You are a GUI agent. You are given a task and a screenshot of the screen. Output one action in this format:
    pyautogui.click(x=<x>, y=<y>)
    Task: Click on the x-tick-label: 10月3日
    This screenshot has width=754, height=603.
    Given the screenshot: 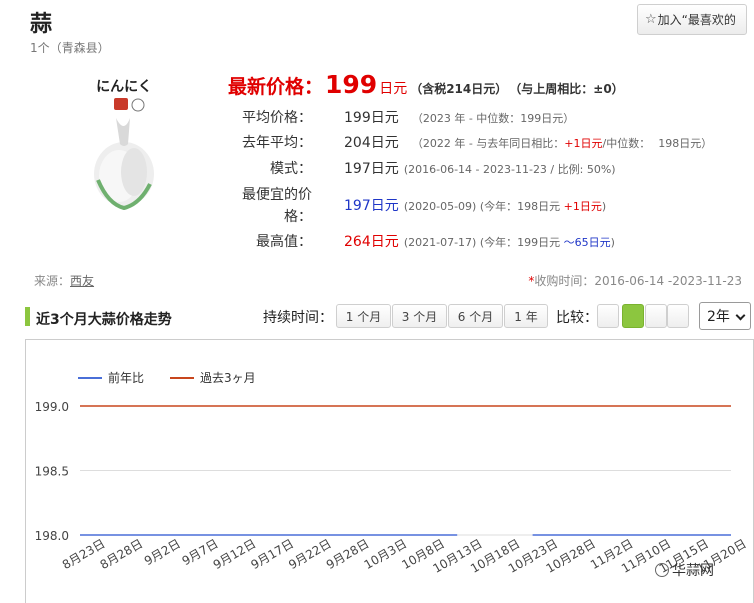 What is the action you would take?
    pyautogui.click(x=386, y=554)
    